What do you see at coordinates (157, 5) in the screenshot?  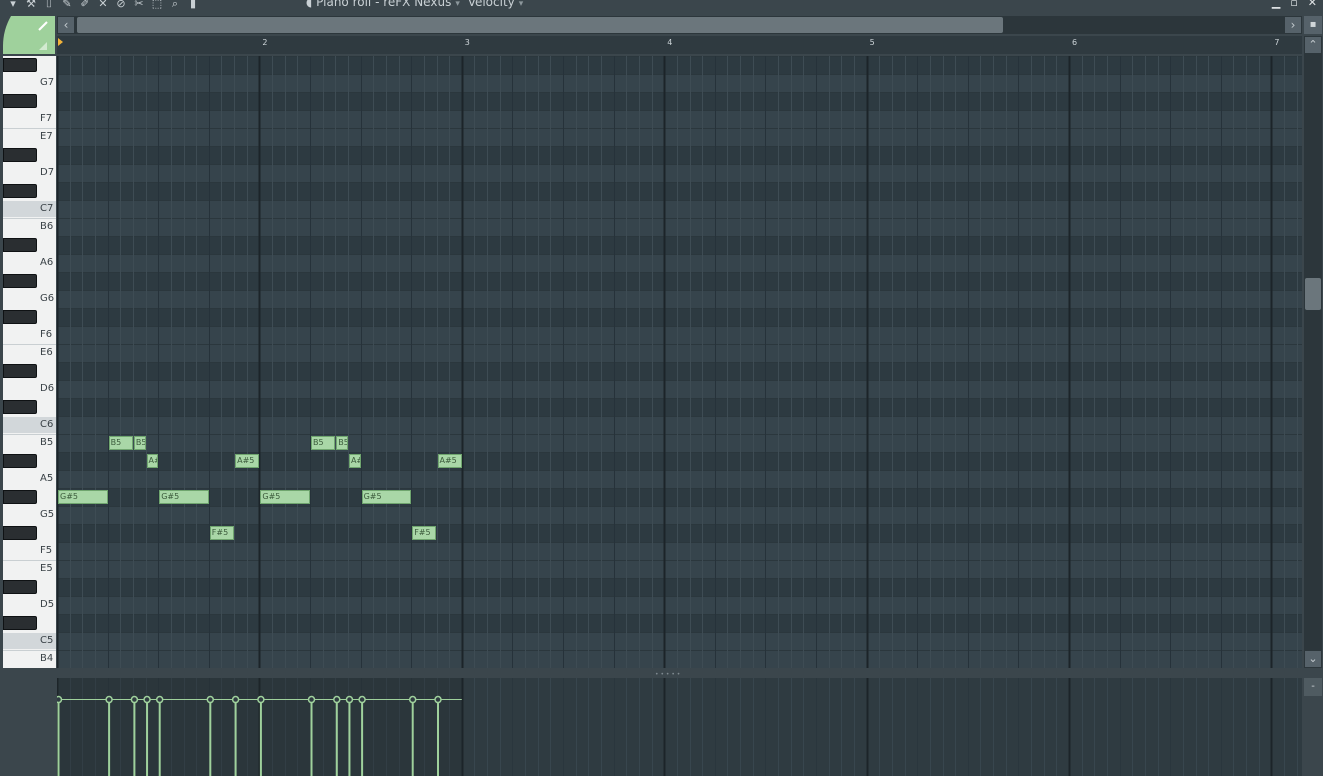 I see `select-icon: ⬚` at bounding box center [157, 5].